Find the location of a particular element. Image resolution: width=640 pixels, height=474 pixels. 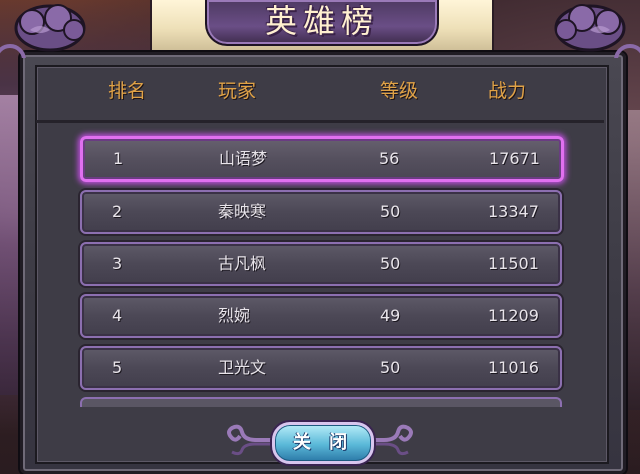

leaderboard-row: 3 古凡枫 50 11501 is located at coordinates (321, 264).